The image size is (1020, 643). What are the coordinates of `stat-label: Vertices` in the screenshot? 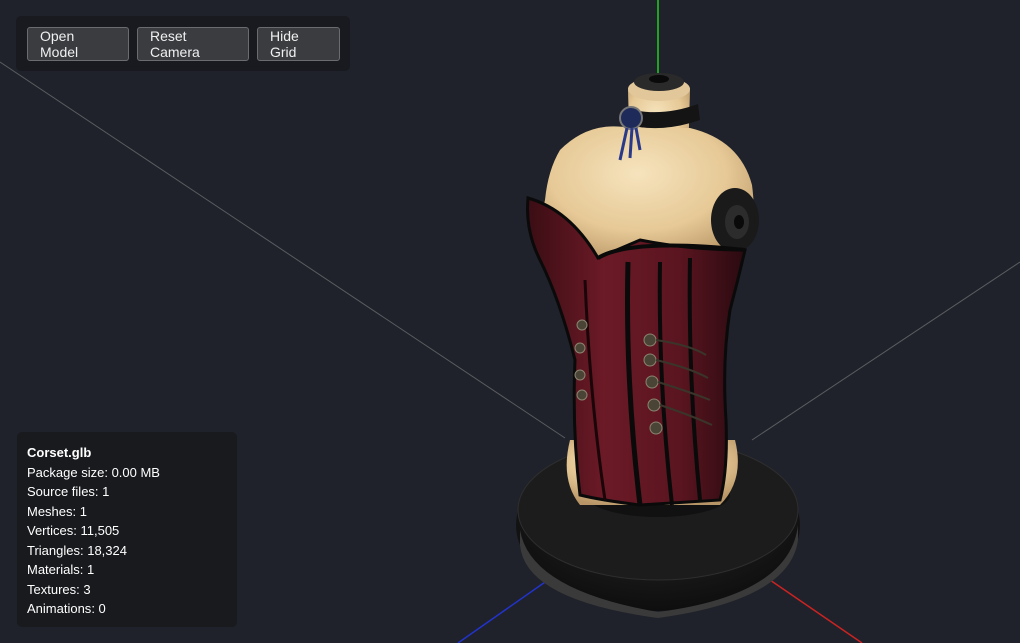 It's located at (50, 530).